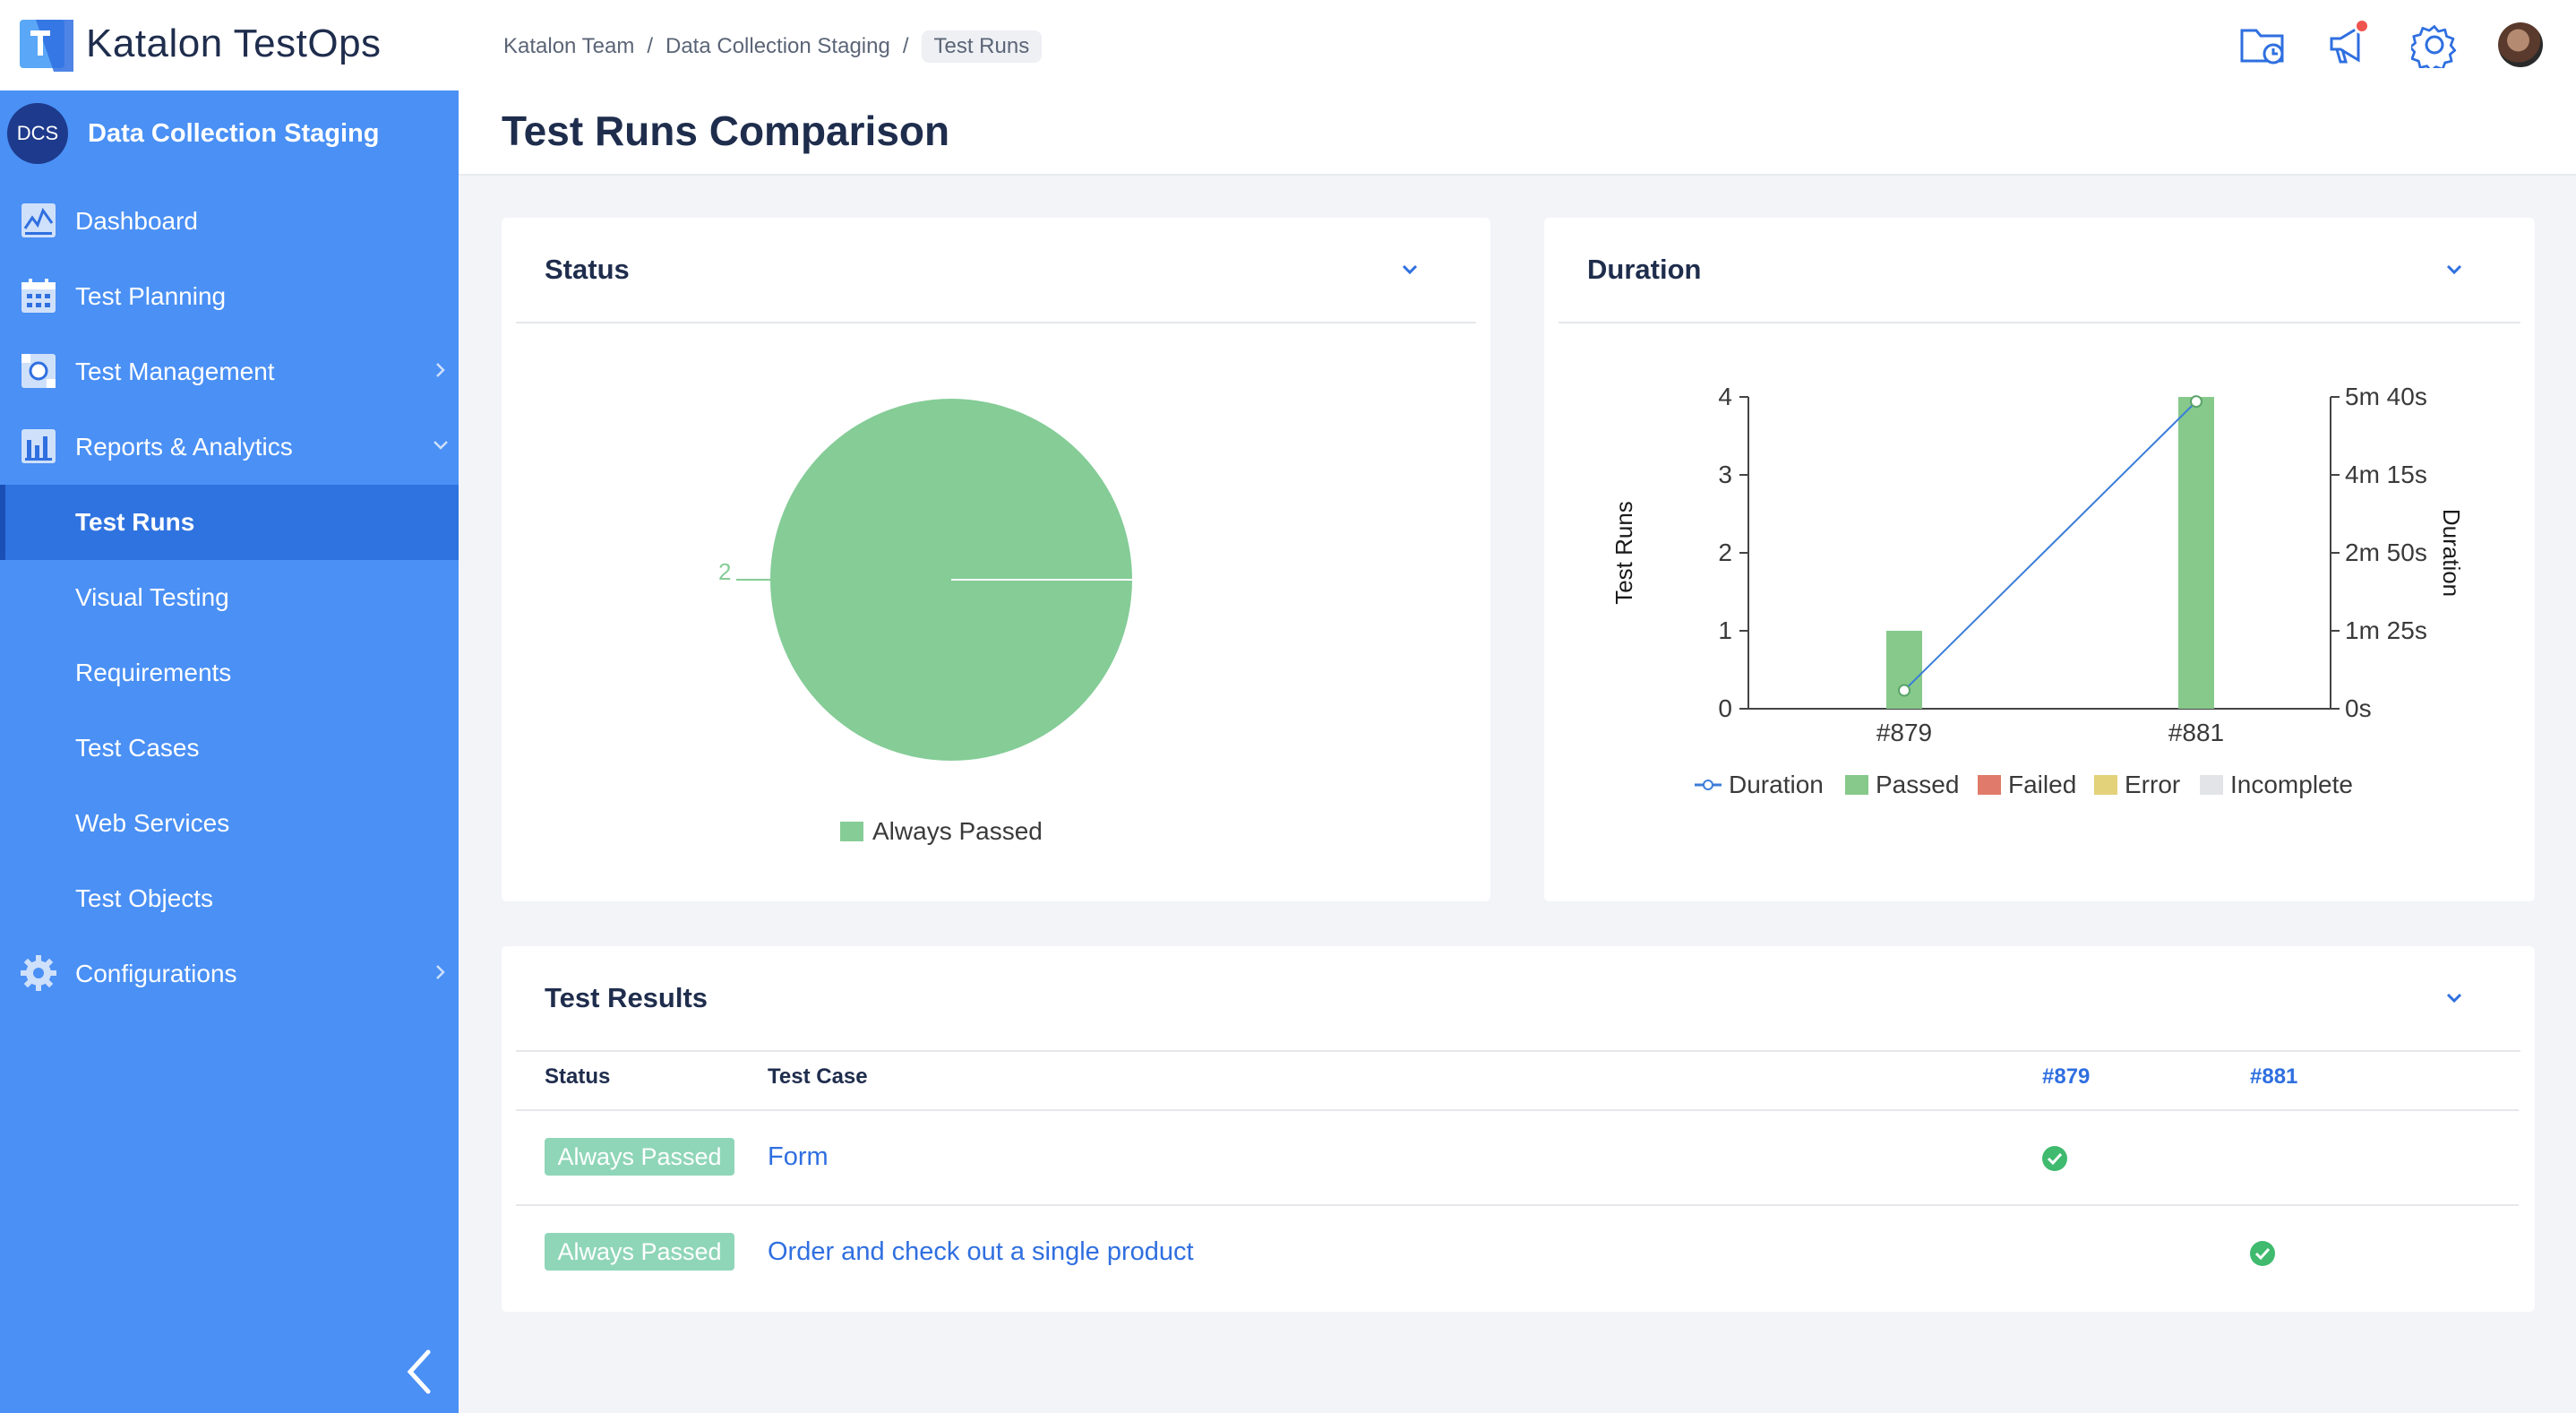 This screenshot has height=1413, width=2576. What do you see at coordinates (1725, 708) in the screenshot?
I see `left-tick-label: 0` at bounding box center [1725, 708].